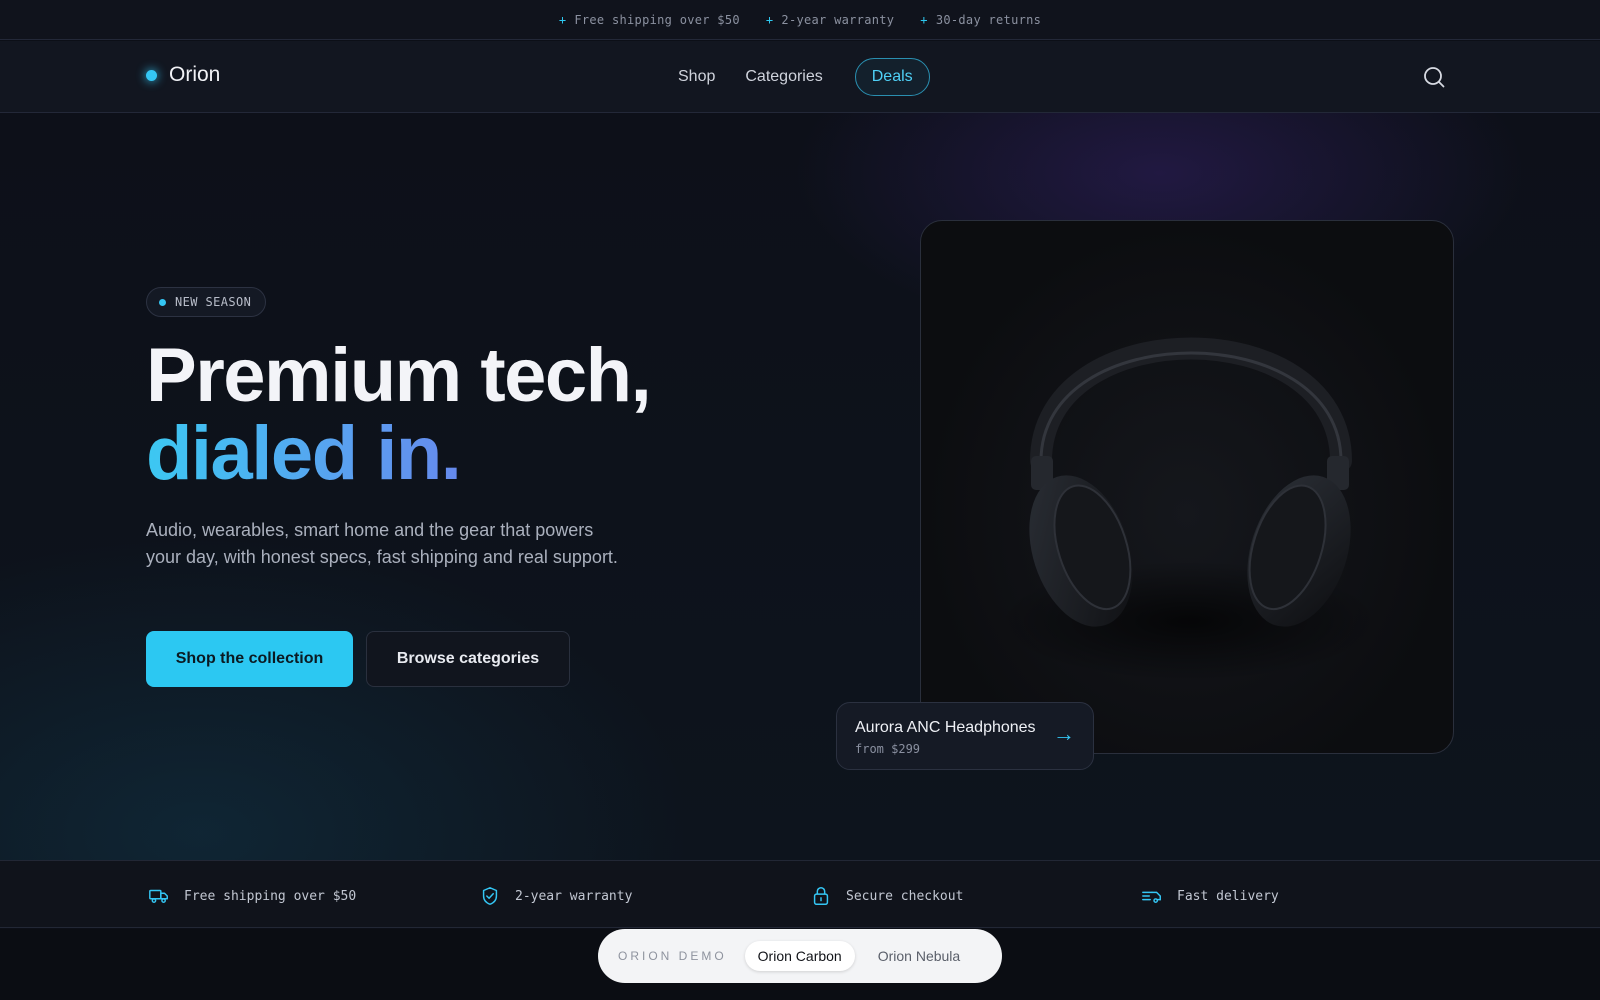 The image size is (1600, 1000). I want to click on feature-text: 2-year warranty, so click(574, 896).